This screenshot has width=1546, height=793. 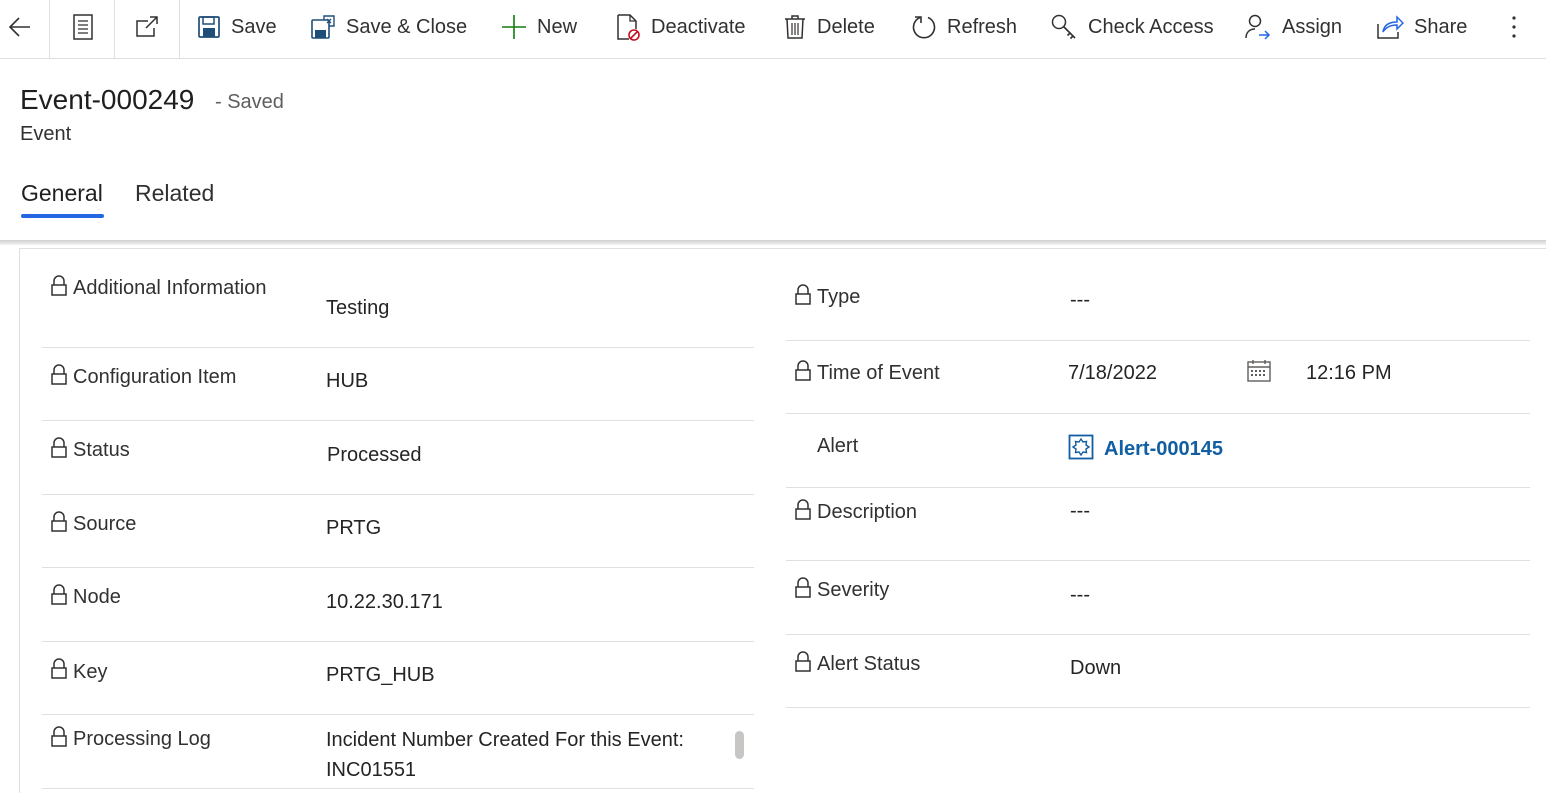 I want to click on share-label: Share, so click(x=1441, y=26).